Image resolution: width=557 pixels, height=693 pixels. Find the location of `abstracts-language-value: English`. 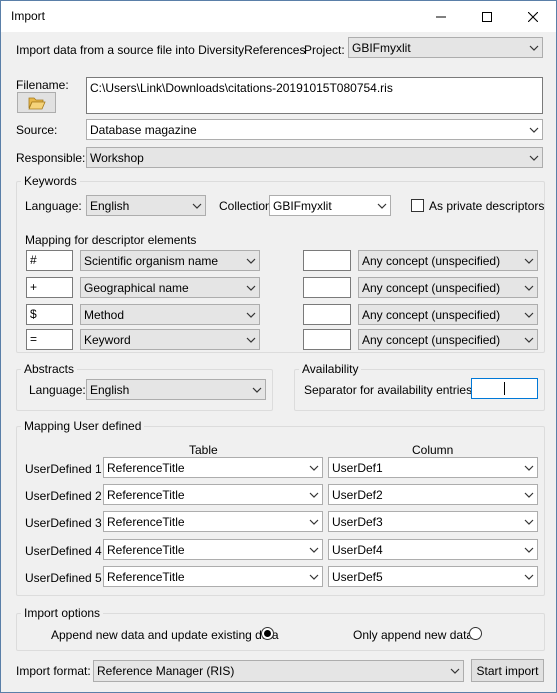

abstracts-language-value: English is located at coordinates (110, 389).